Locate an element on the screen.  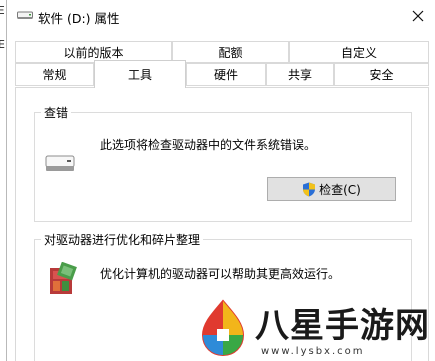
background-fragment: E is located at coordinates (2, 44).